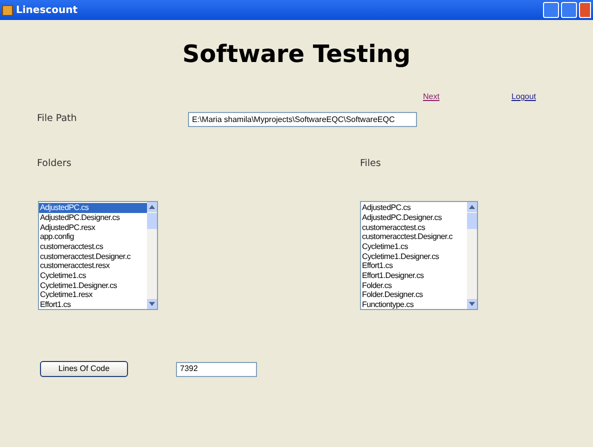  Describe the element at coordinates (414, 276) in the screenshot. I see `list-item: Effort1.Designer.cs` at that location.